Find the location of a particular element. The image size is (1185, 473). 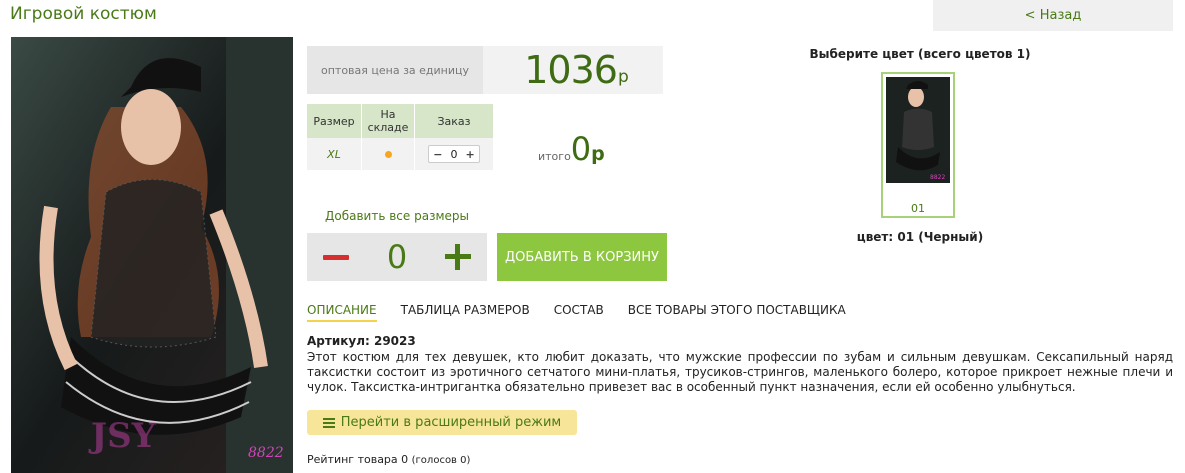

advanced-mode-button: Перейти в расширенный режим is located at coordinates (442, 422).